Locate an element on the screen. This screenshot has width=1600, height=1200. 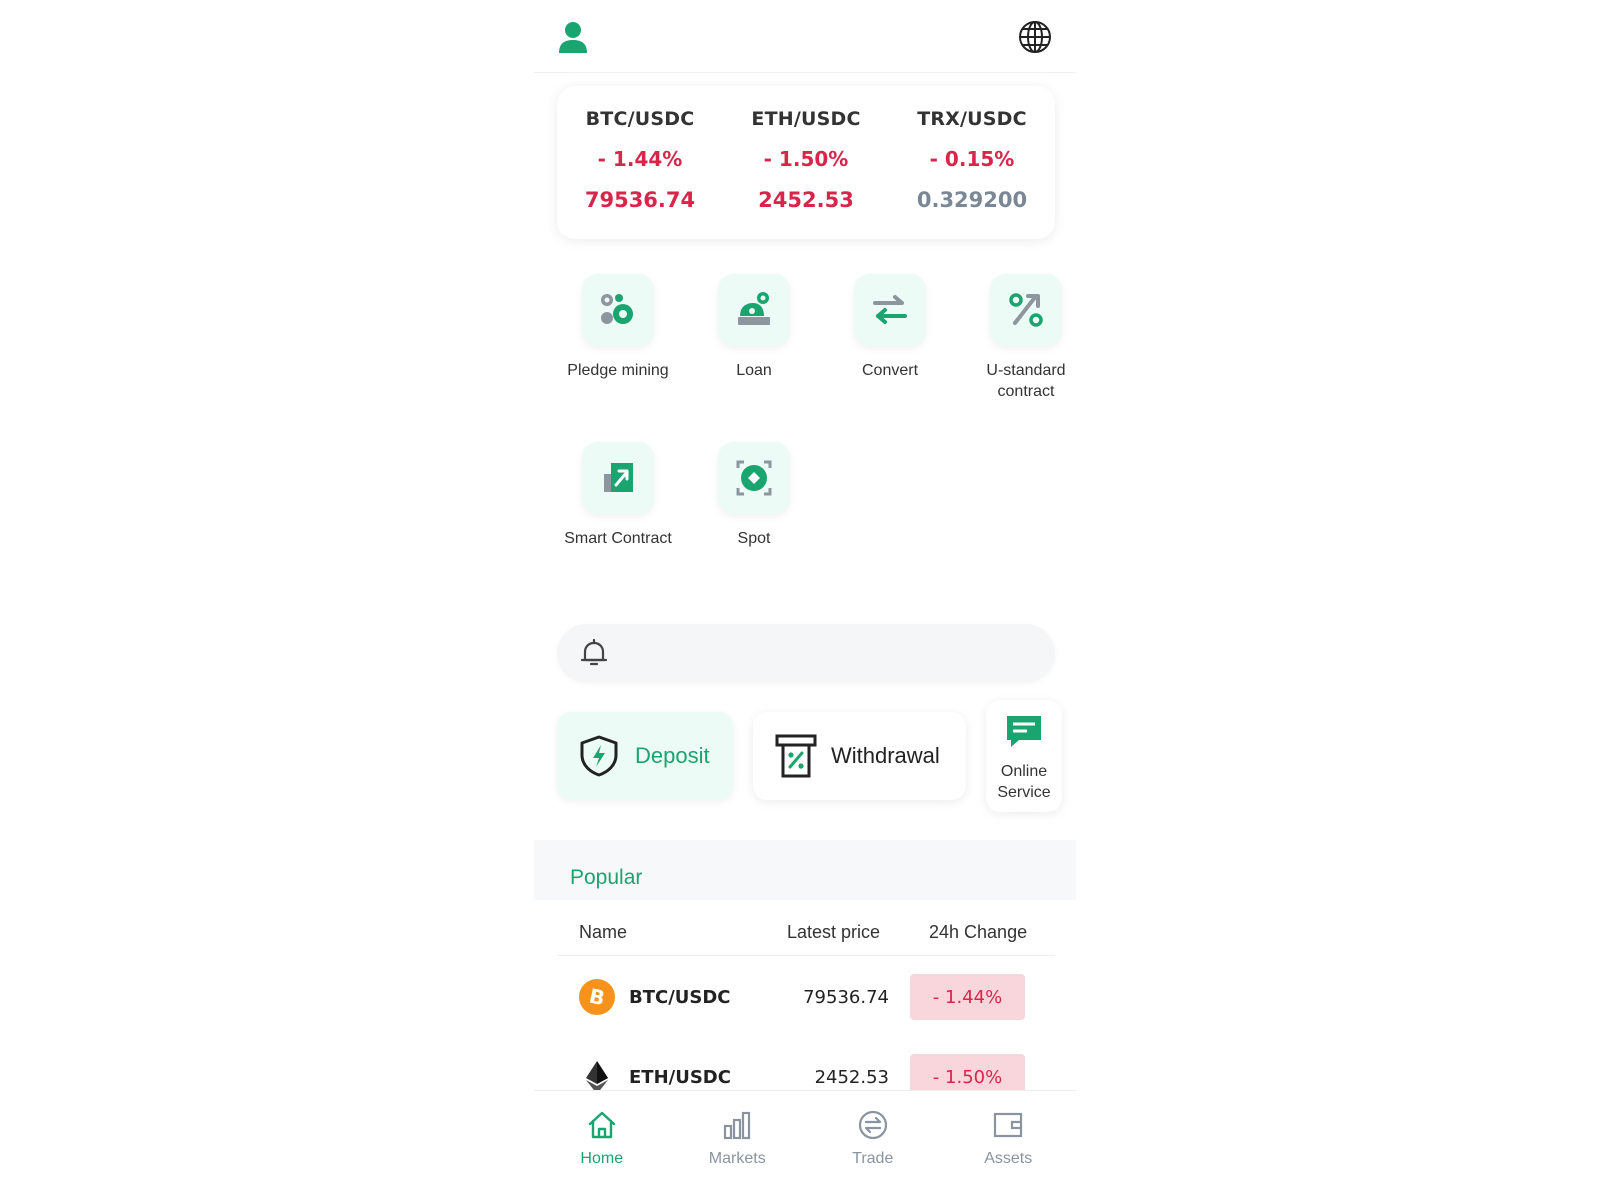
menu-spot: Spot is located at coordinates (754, 495).